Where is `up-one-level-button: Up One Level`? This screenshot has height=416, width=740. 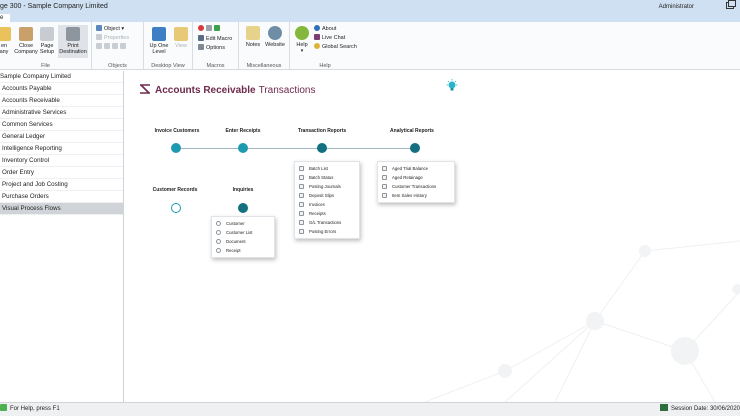 up-one-level-button: Up One Level is located at coordinates (159, 41).